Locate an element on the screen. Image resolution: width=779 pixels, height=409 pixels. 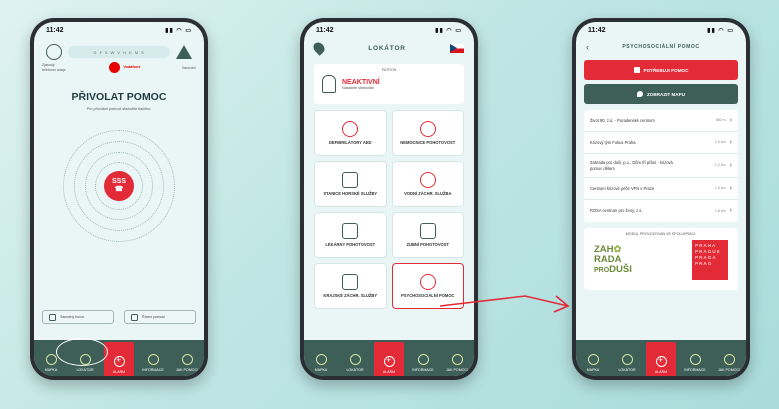
partner-logos: ZAH✿ RADA PRODUŠI PRAHA PRAGUE PRAGA PRAG is located at coordinates (661, 259).